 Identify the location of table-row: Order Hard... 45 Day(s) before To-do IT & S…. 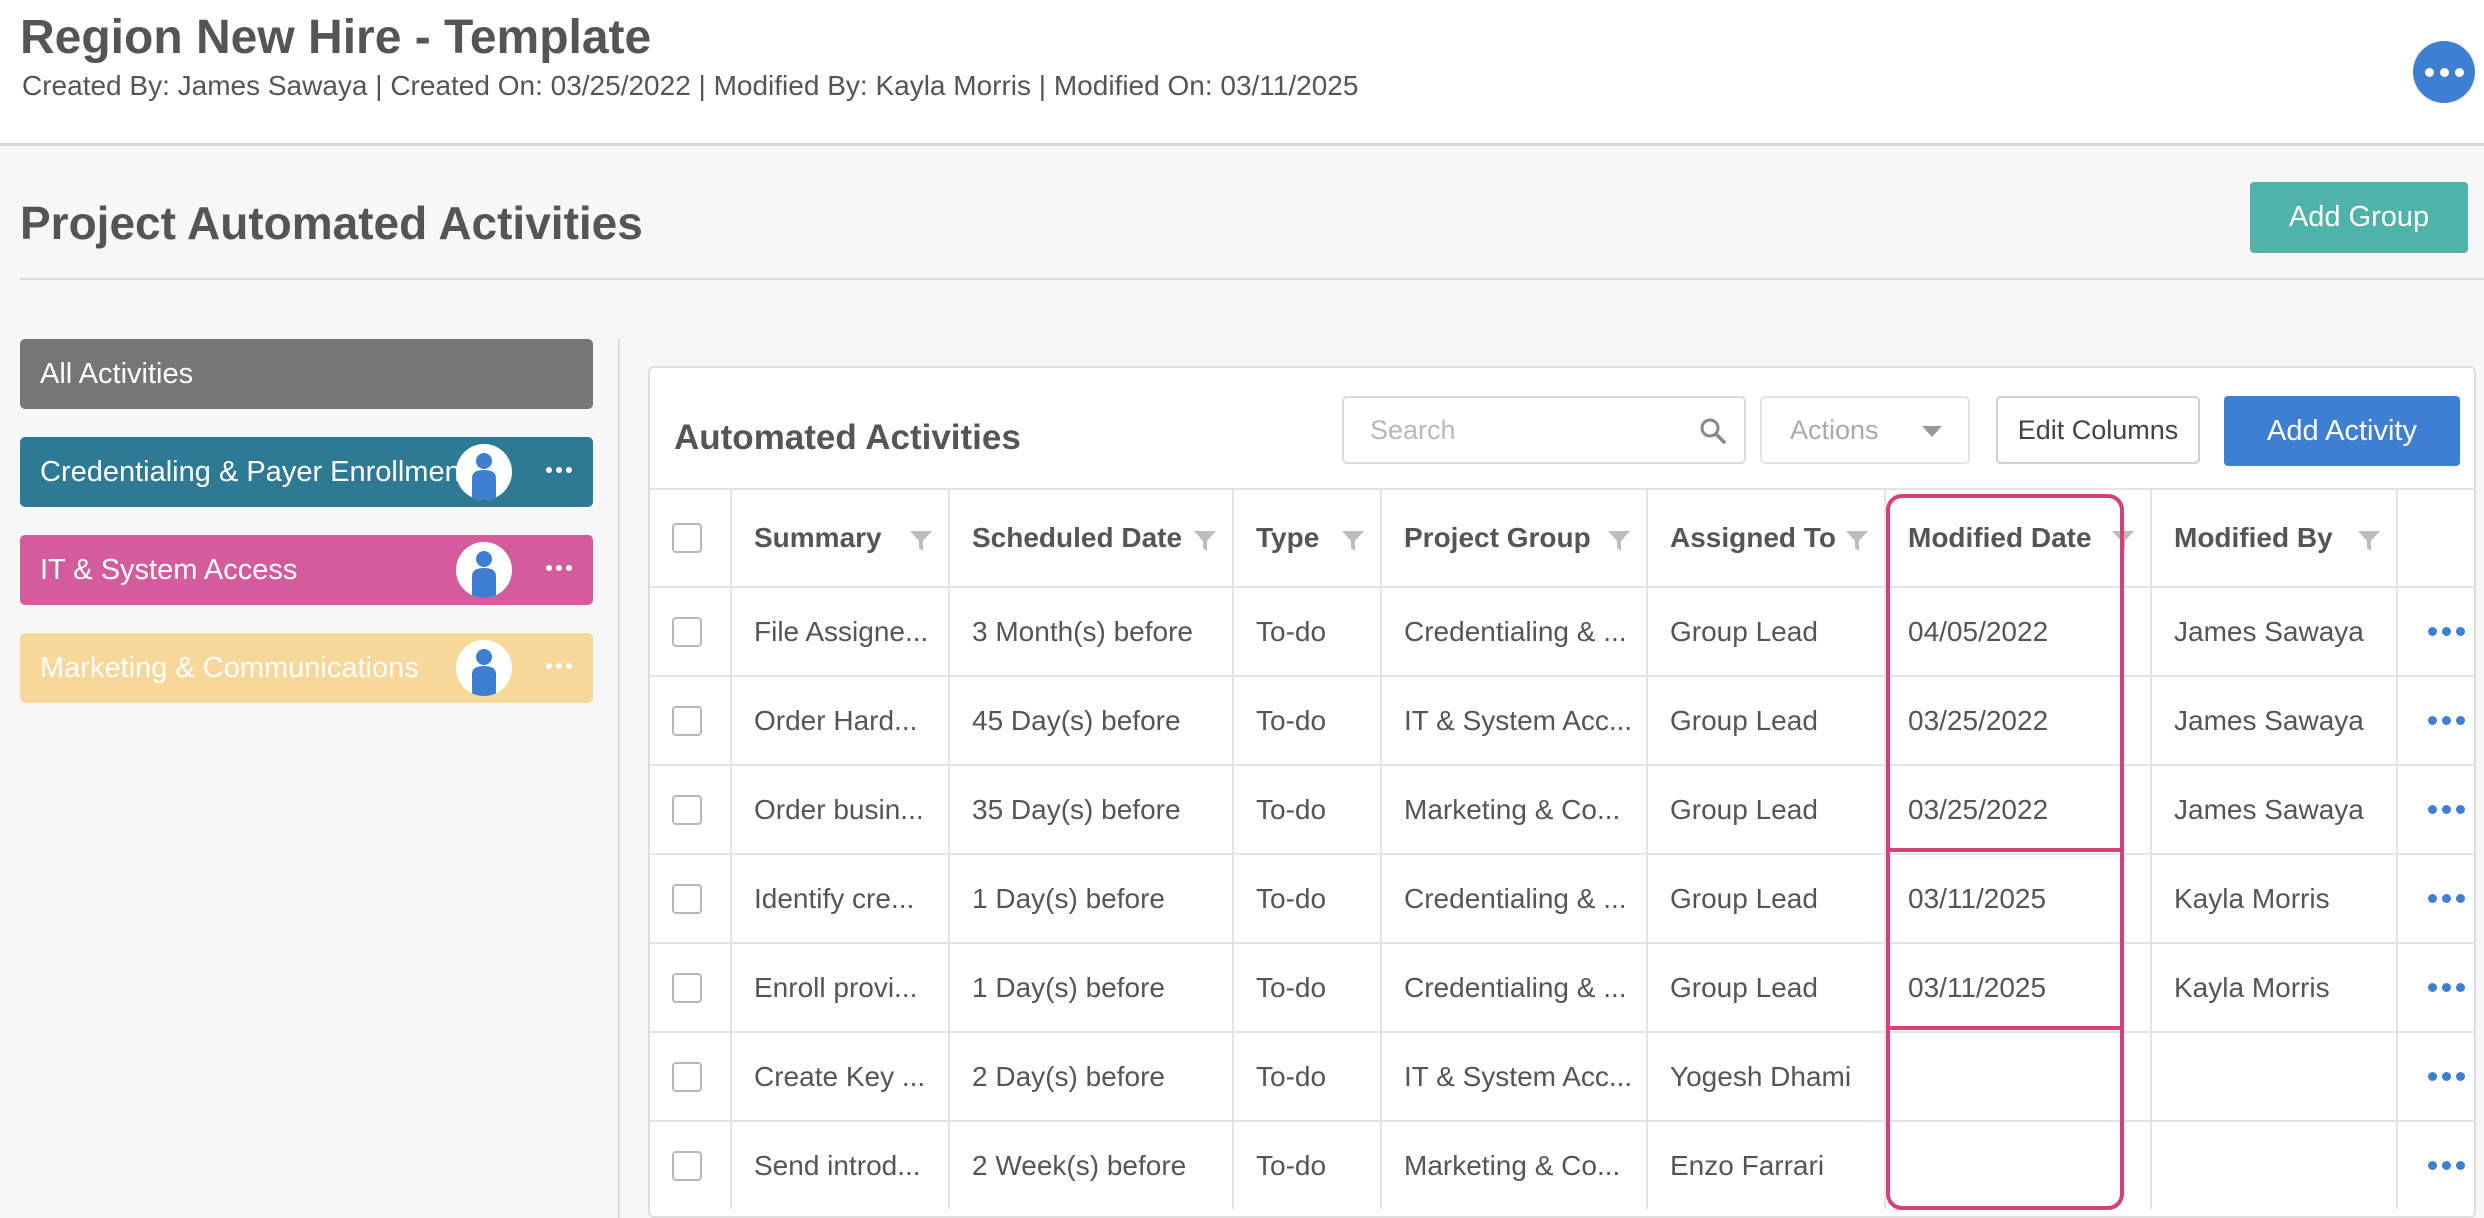
(1562, 719).